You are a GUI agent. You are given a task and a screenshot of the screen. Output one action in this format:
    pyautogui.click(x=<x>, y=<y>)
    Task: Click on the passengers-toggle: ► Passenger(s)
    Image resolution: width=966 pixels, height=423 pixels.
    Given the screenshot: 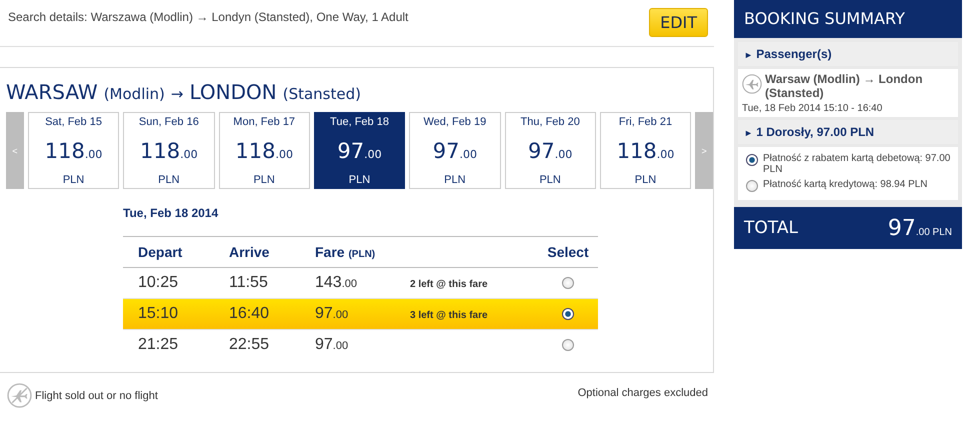 What is the action you would take?
    pyautogui.click(x=848, y=54)
    